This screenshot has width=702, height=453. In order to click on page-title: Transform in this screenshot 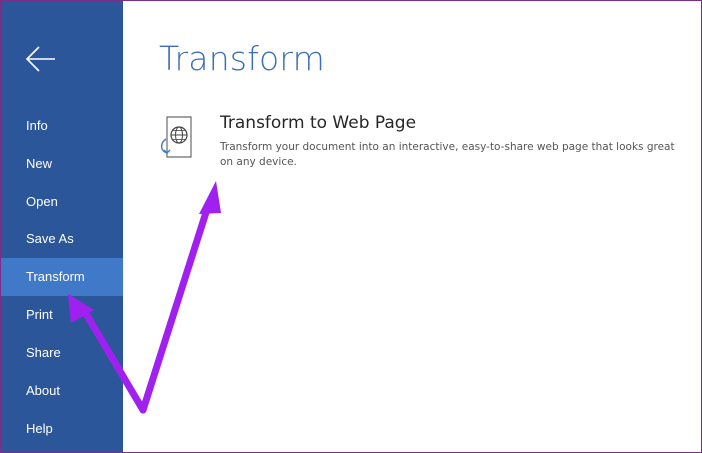, I will do `click(242, 58)`.